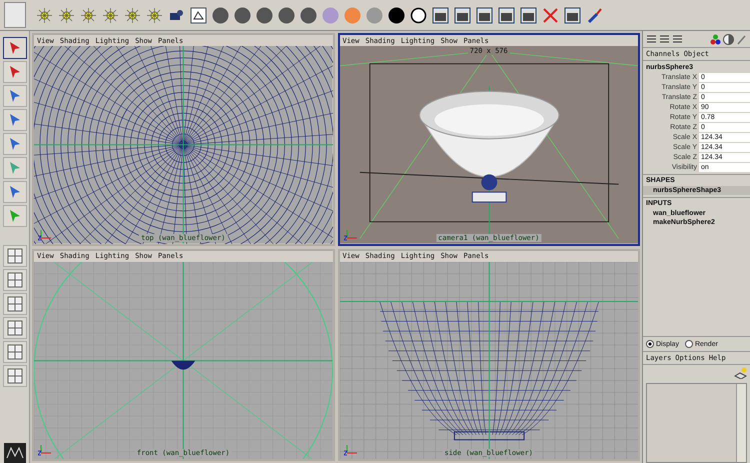 This screenshot has width=750, height=463. Describe the element at coordinates (728, 39) in the screenshot. I see `half-circle-icon` at that location.